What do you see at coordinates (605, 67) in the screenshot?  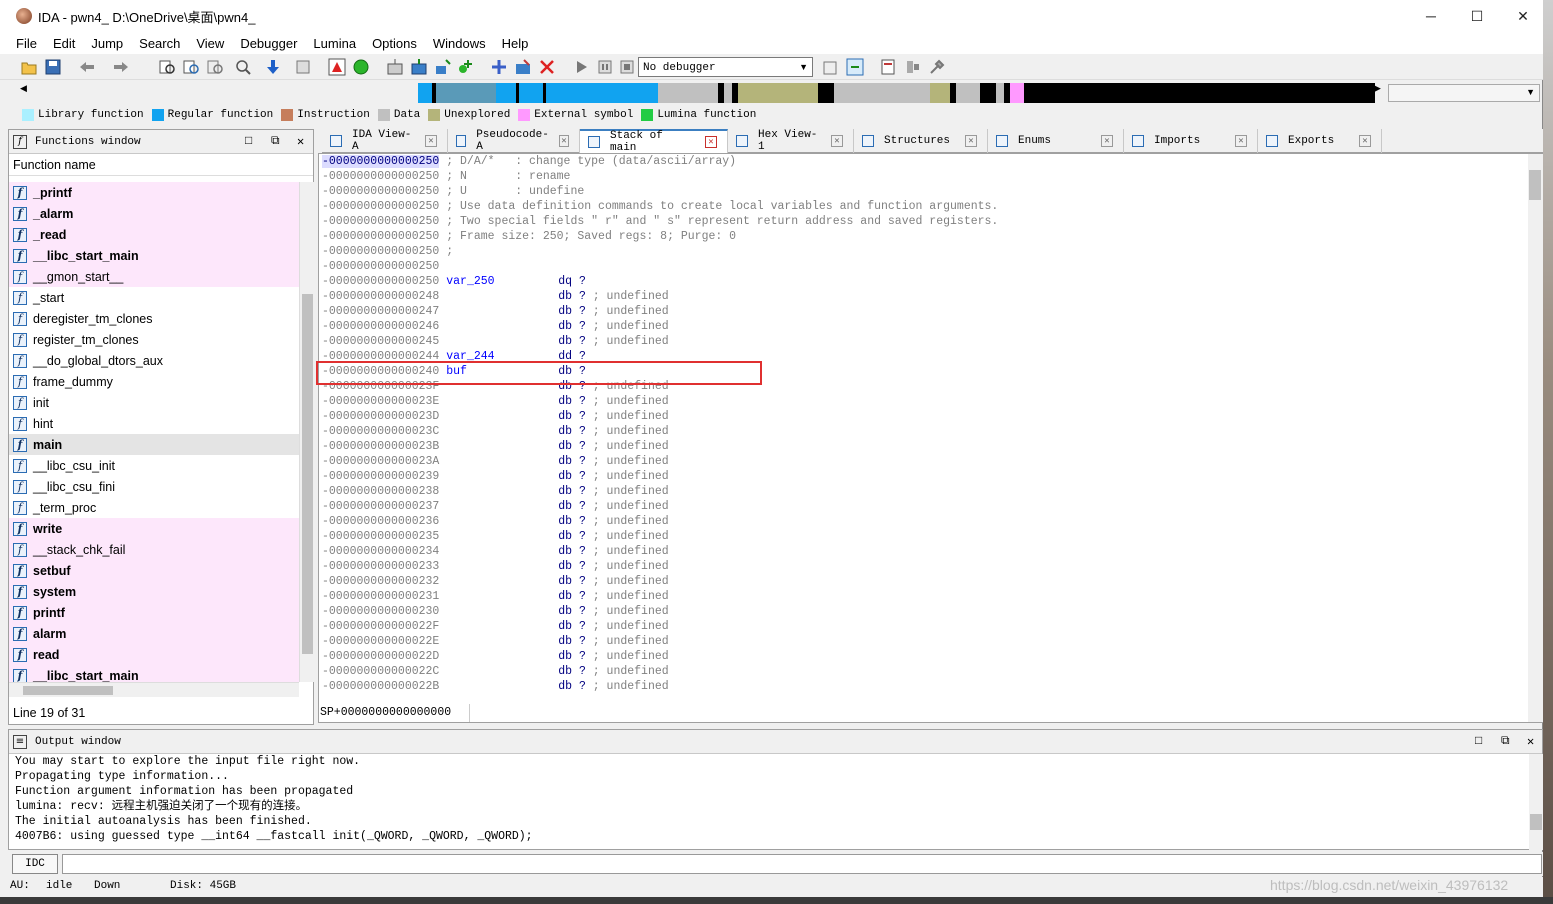 I see `pause-debug-icon` at bounding box center [605, 67].